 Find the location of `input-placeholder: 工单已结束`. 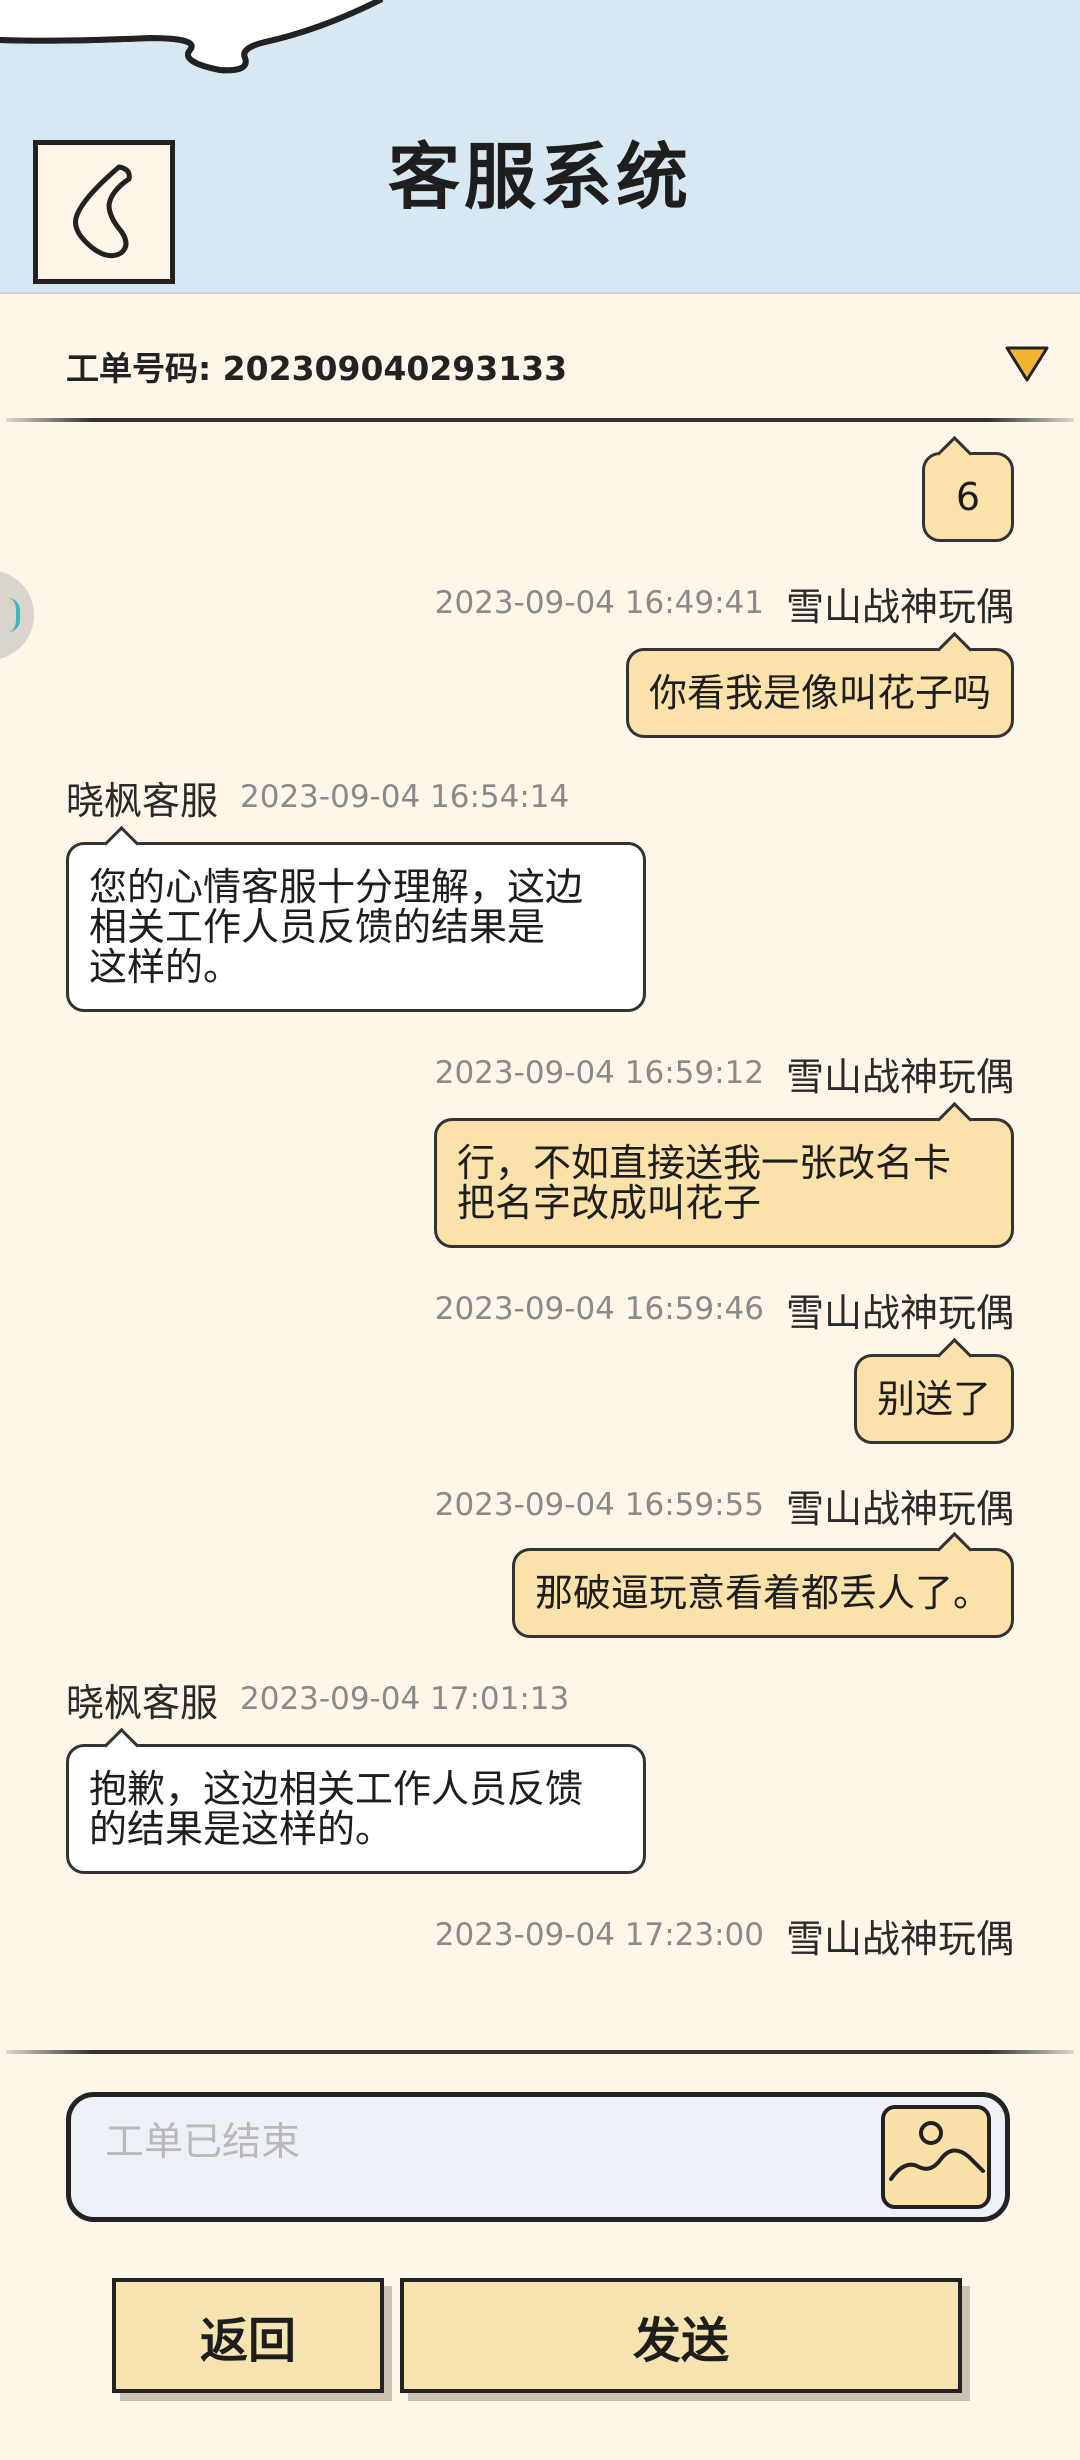

input-placeholder: 工单已结束 is located at coordinates (203, 2142).